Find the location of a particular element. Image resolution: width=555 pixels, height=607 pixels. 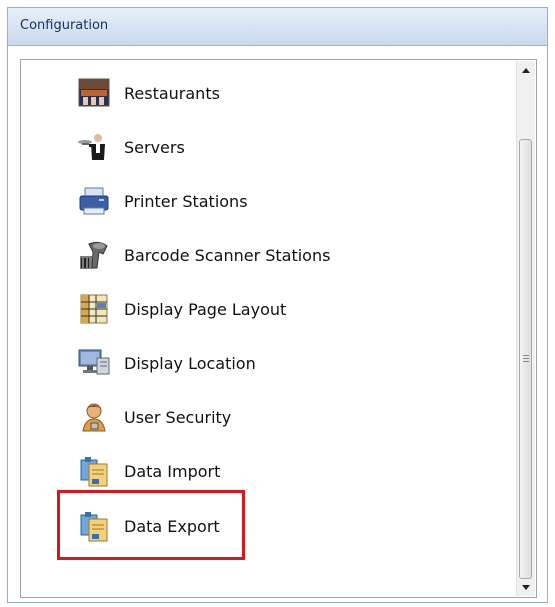

page-layout-icon is located at coordinates (94, 309).